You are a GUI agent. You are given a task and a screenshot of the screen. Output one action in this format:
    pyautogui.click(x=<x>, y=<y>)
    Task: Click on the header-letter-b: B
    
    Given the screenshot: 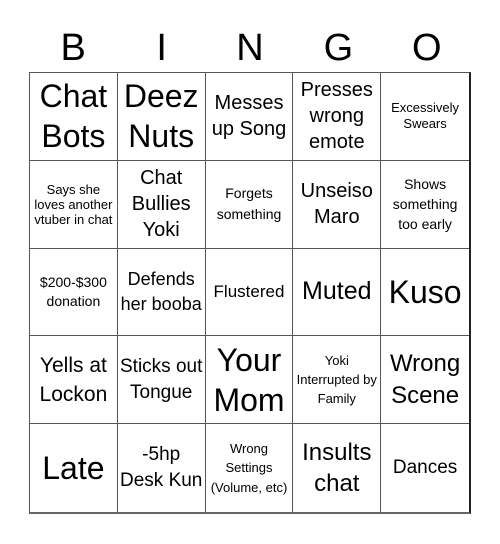 What is the action you would take?
    pyautogui.click(x=73, y=48)
    